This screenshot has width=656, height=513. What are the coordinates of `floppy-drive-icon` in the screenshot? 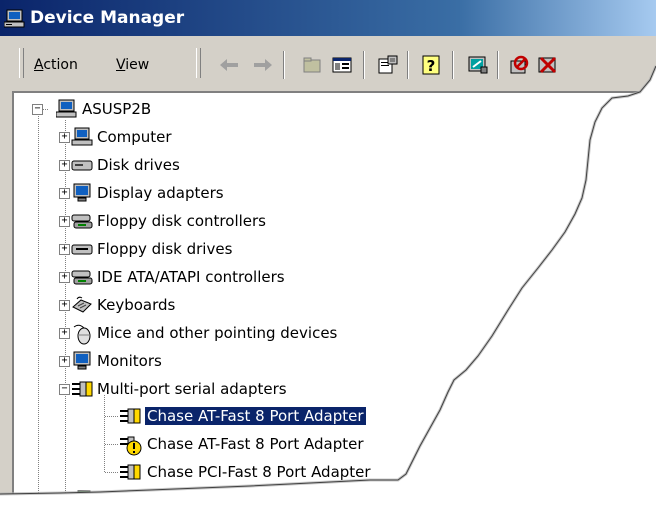 It's located at (82, 249).